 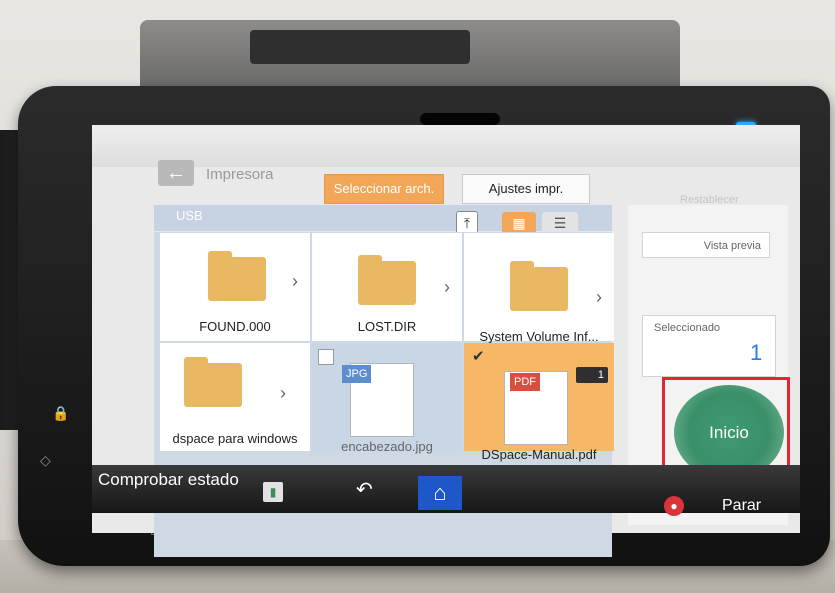 I want to click on file-tile-found000: › FOUND.000, so click(x=235, y=287).